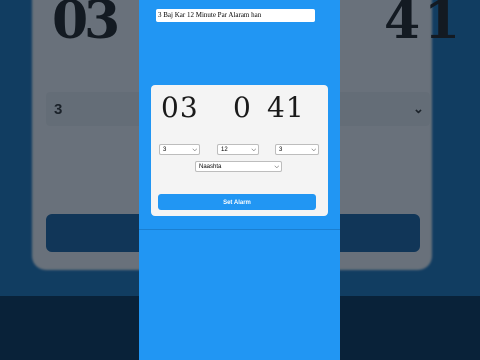 This screenshot has height=360, width=480. What do you see at coordinates (224, 150) in the screenshot?
I see `minute-select-value: 12` at bounding box center [224, 150].